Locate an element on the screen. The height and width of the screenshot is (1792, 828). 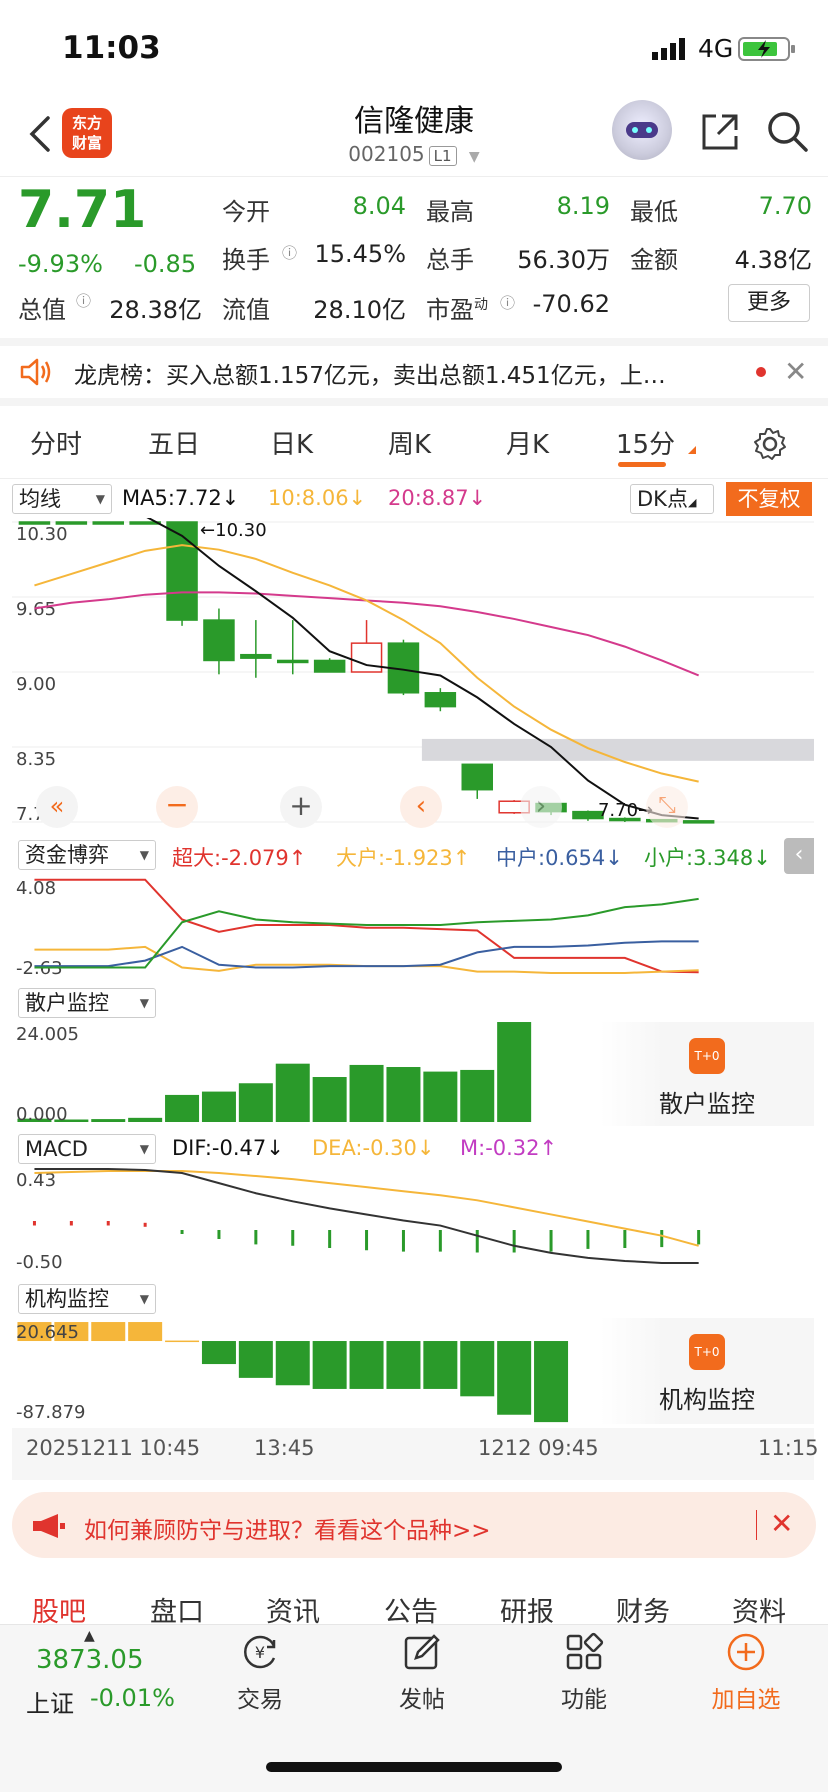
institution-monitor-card: T+0 机构监控 is located at coordinates (707, 1371).